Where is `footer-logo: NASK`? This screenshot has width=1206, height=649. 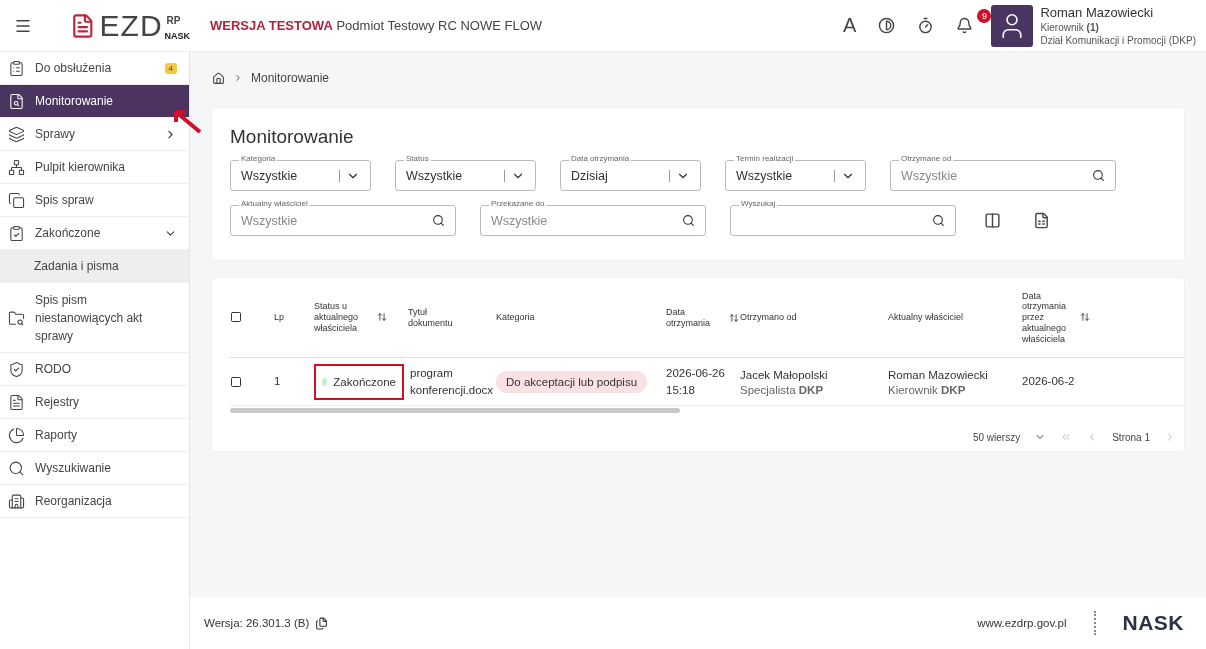
footer-logo: NASK is located at coordinates (1139, 623).